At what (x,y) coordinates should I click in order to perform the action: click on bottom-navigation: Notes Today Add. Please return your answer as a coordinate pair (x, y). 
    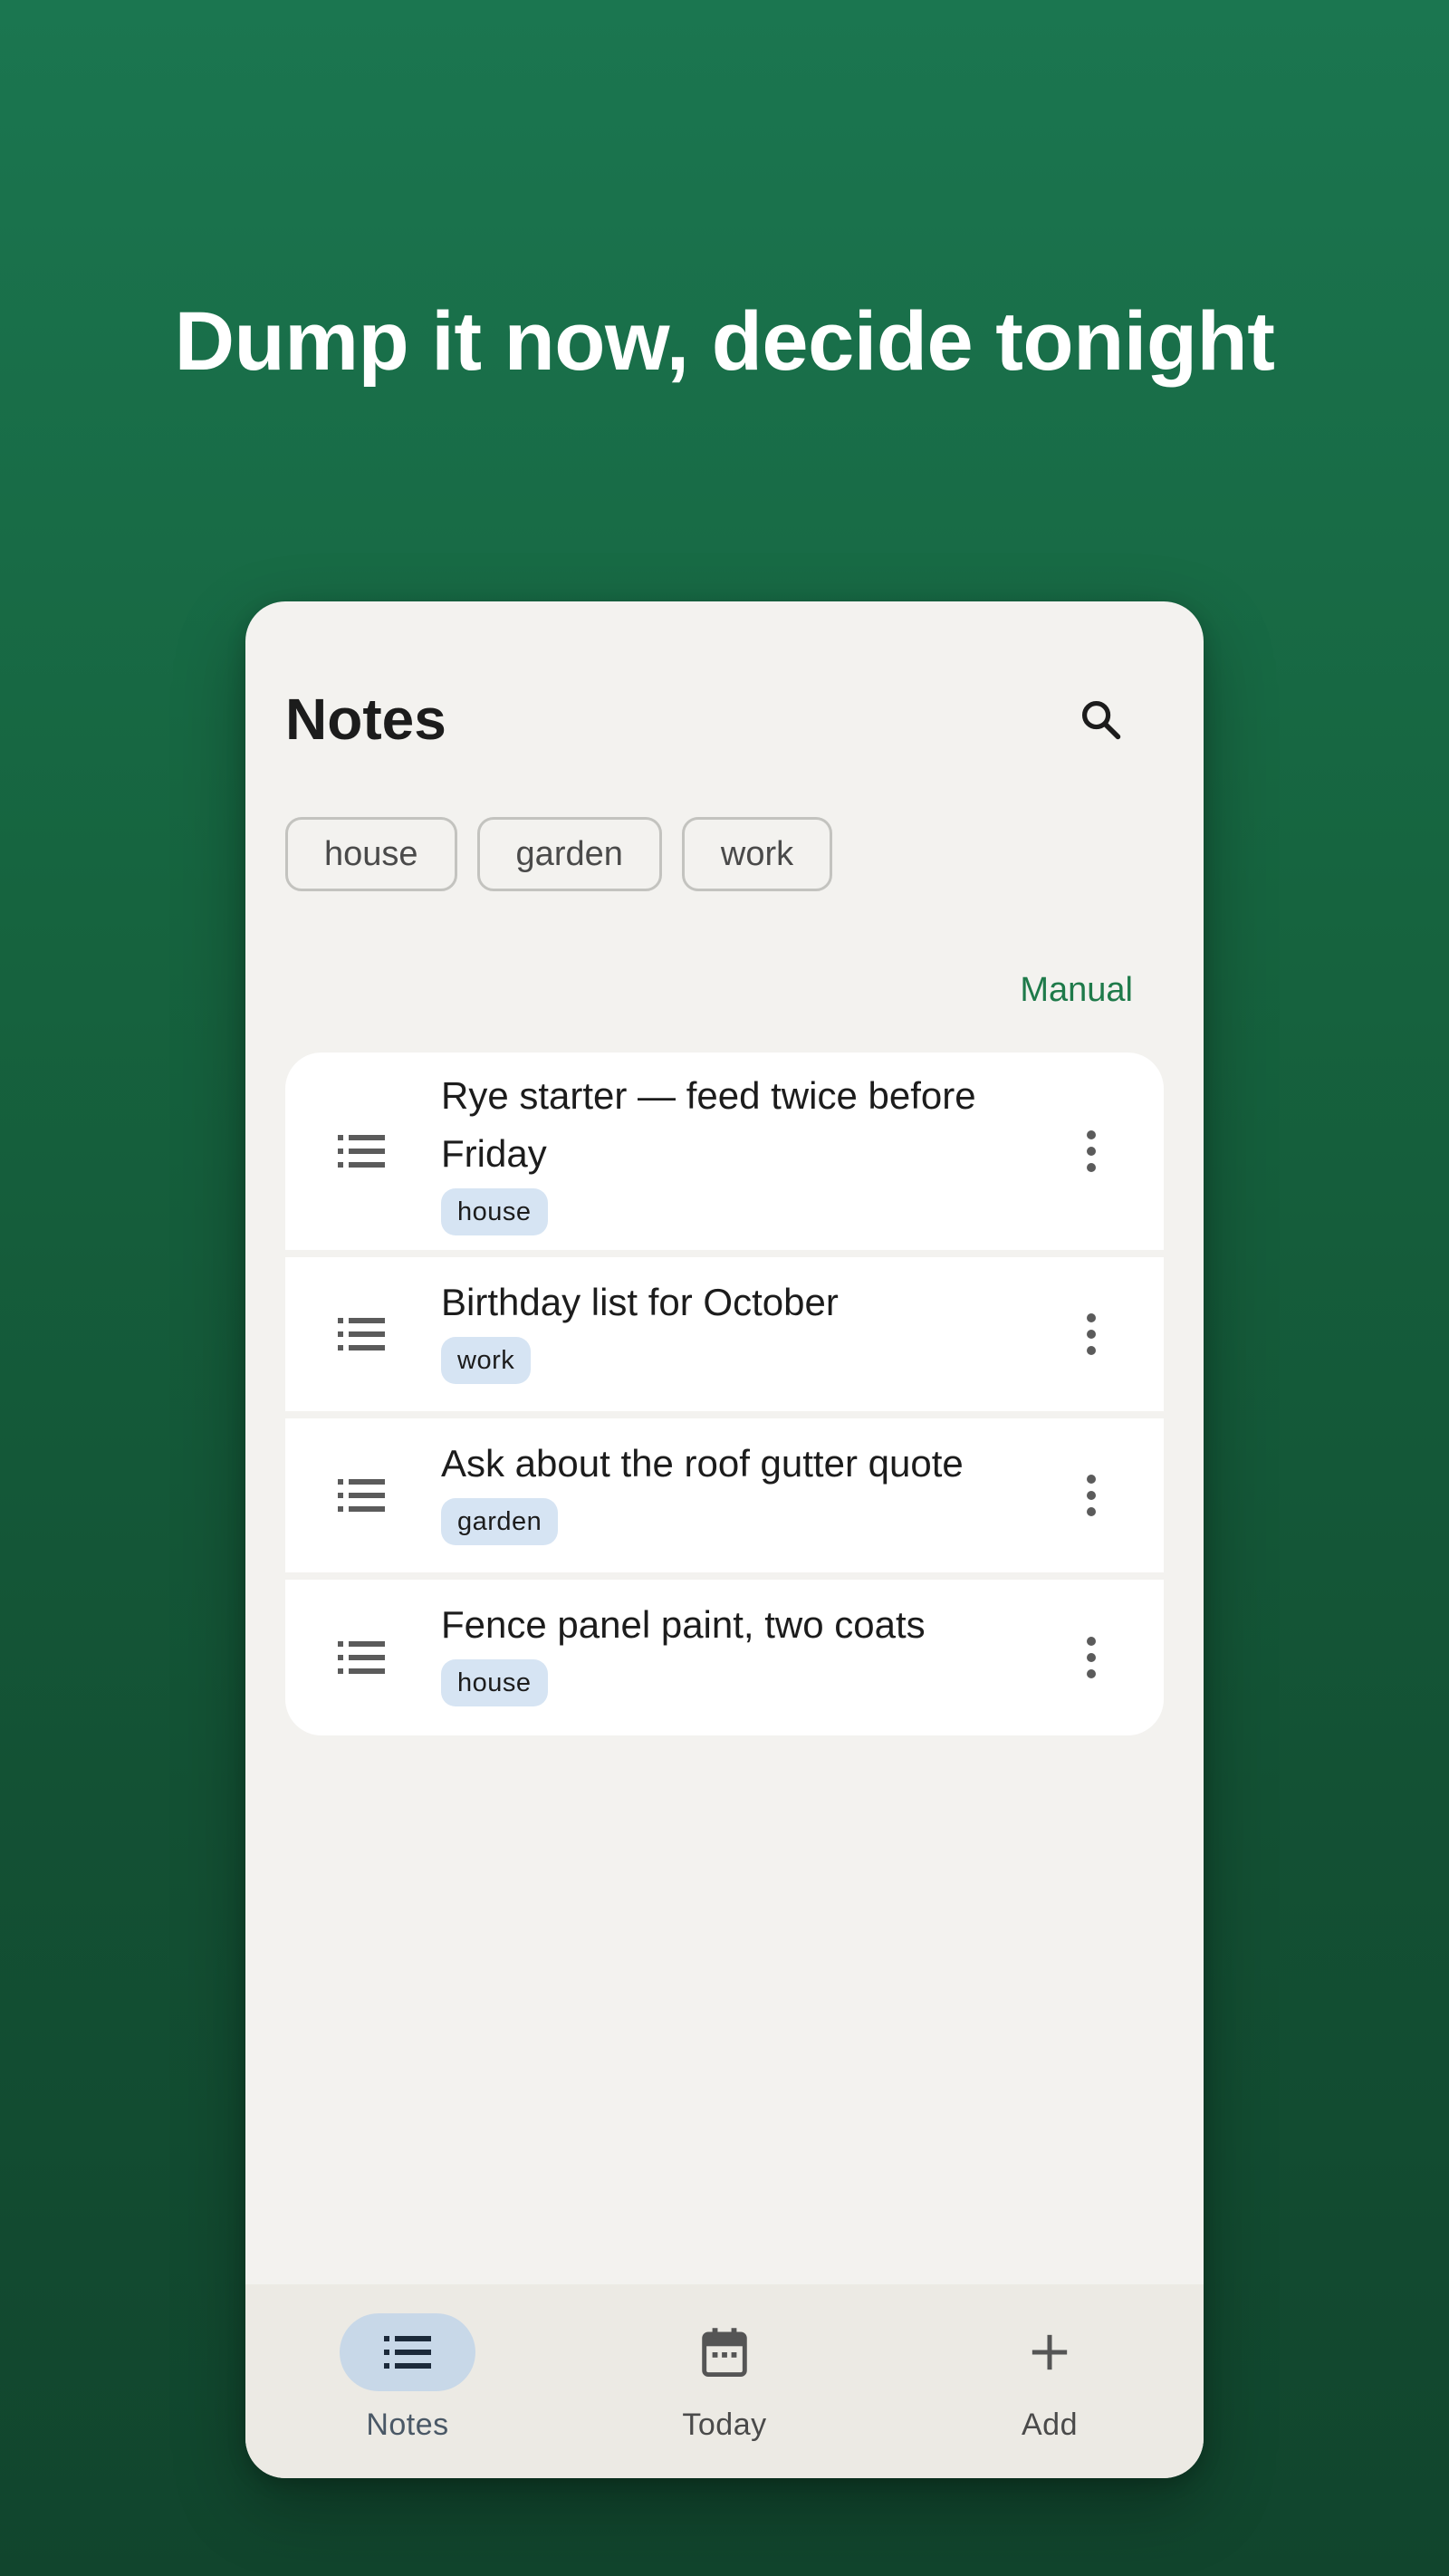
    Looking at the image, I should click on (724, 2381).